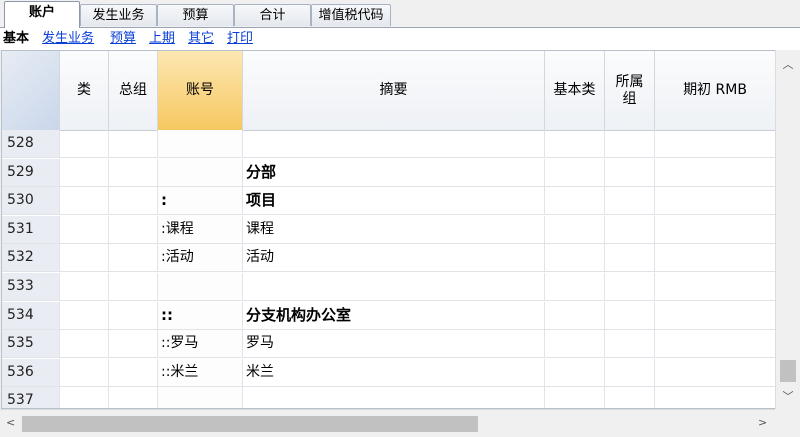  What do you see at coordinates (84, 90) in the screenshot?
I see `column-header-class: 类` at bounding box center [84, 90].